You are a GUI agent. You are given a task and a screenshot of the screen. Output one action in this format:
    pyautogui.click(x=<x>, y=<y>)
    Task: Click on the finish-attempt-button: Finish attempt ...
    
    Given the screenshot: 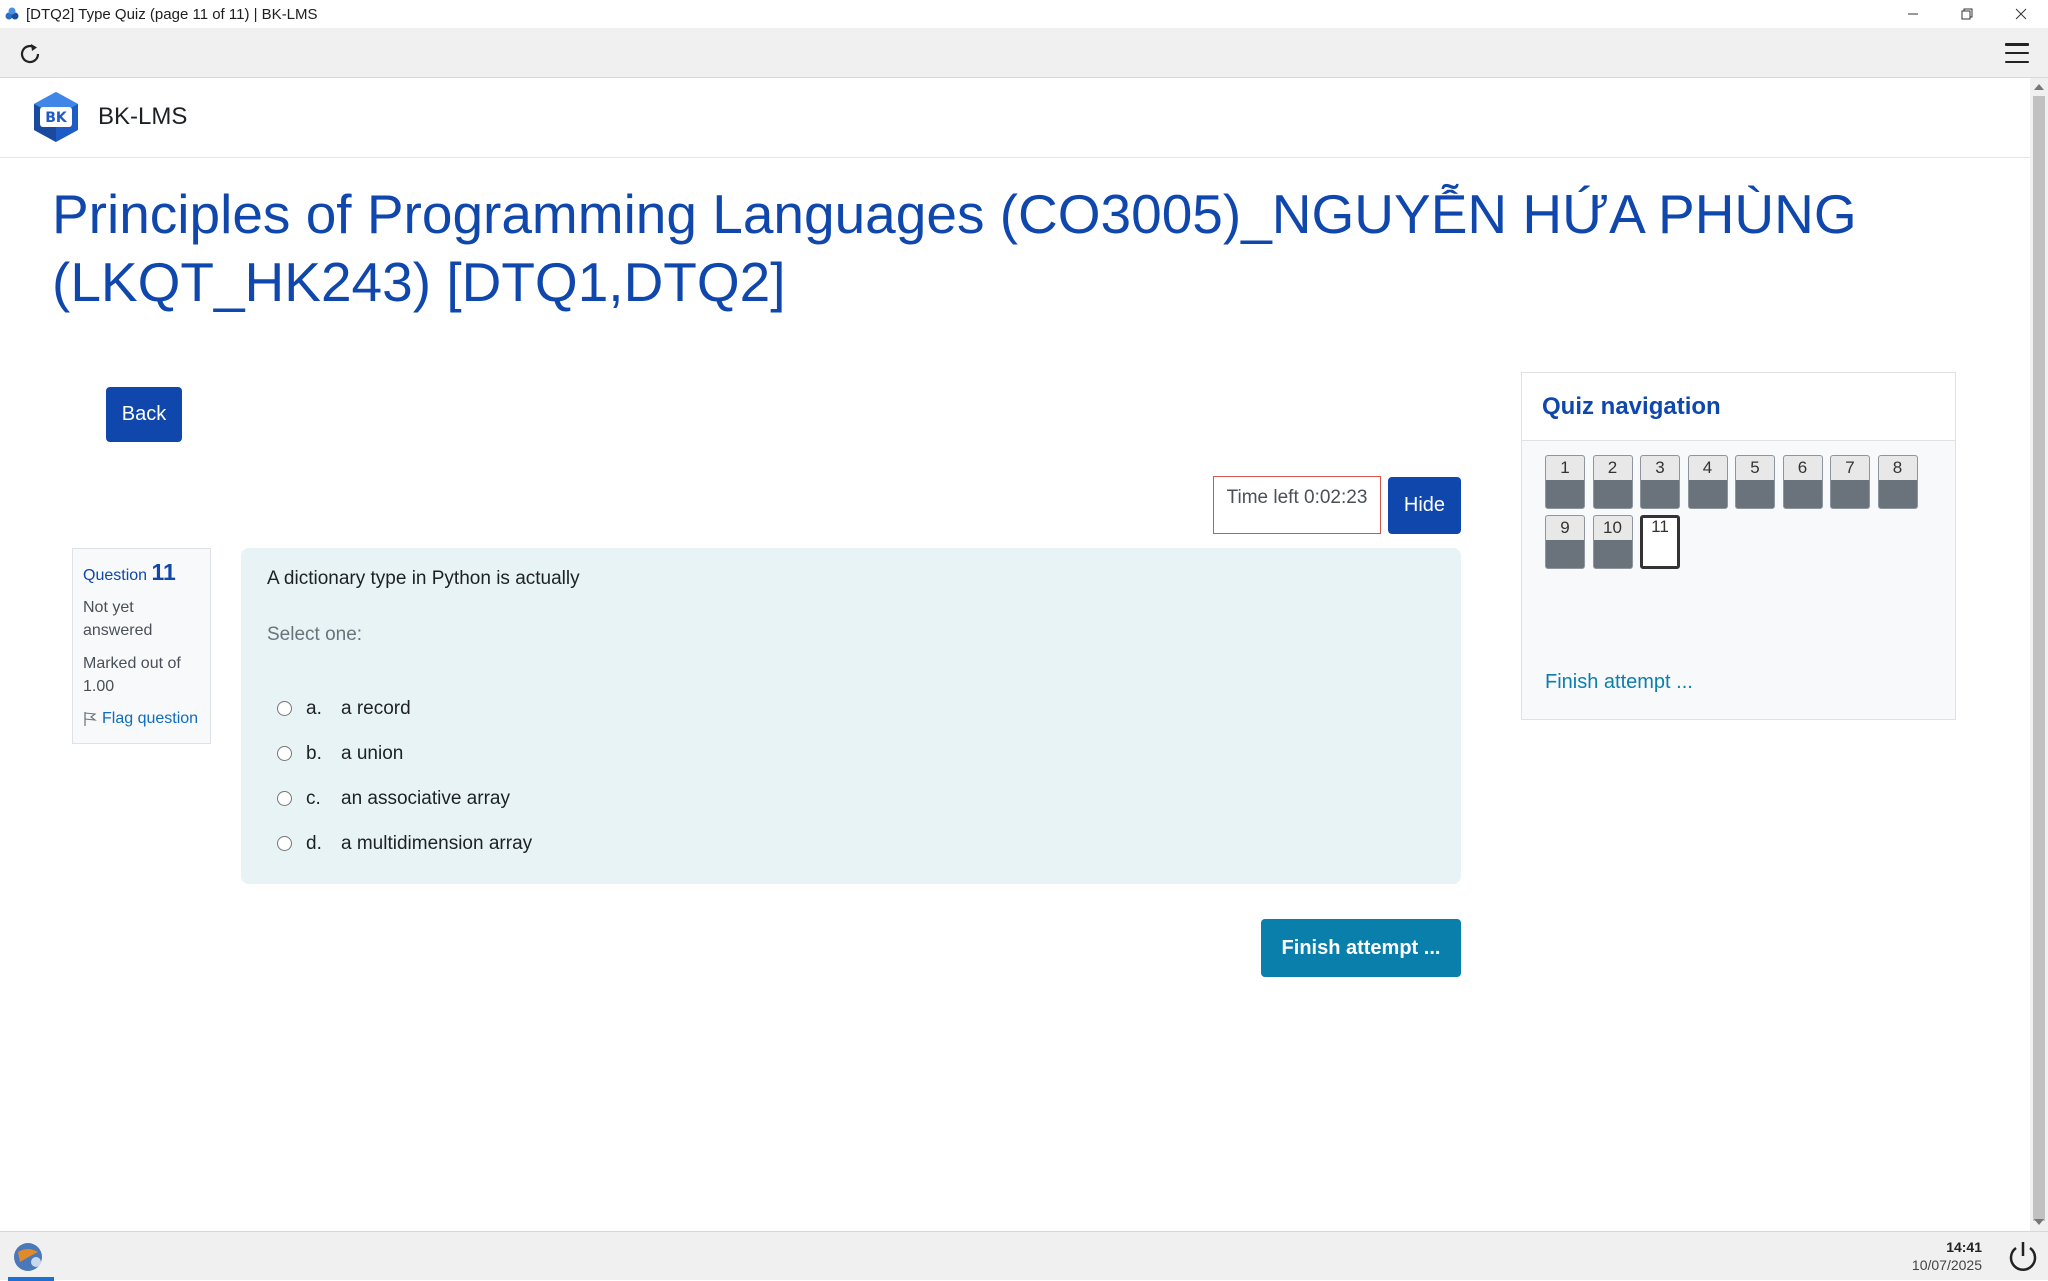 What is the action you would take?
    pyautogui.click(x=1361, y=948)
    